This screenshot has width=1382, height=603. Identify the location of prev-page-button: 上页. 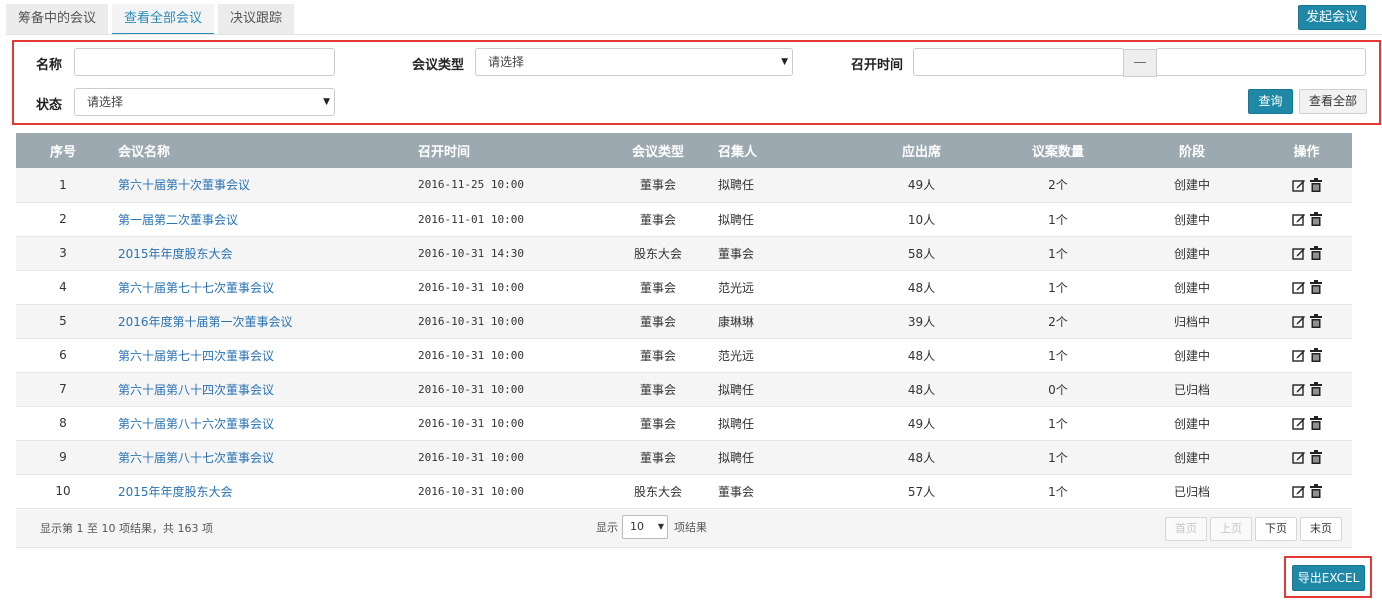
(1231, 529).